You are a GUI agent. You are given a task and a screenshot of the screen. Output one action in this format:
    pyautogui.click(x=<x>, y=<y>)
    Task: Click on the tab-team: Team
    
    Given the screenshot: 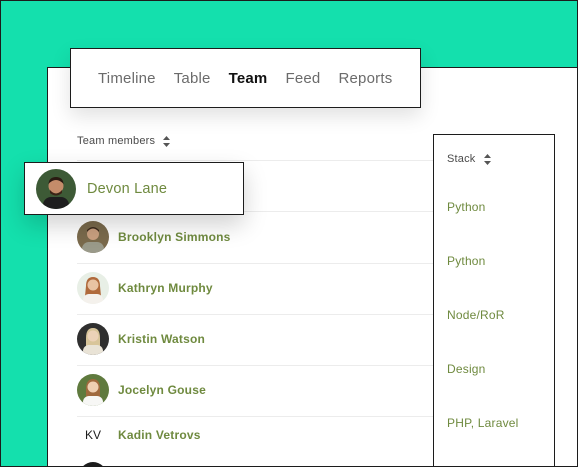 What is the action you would take?
    pyautogui.click(x=248, y=78)
    